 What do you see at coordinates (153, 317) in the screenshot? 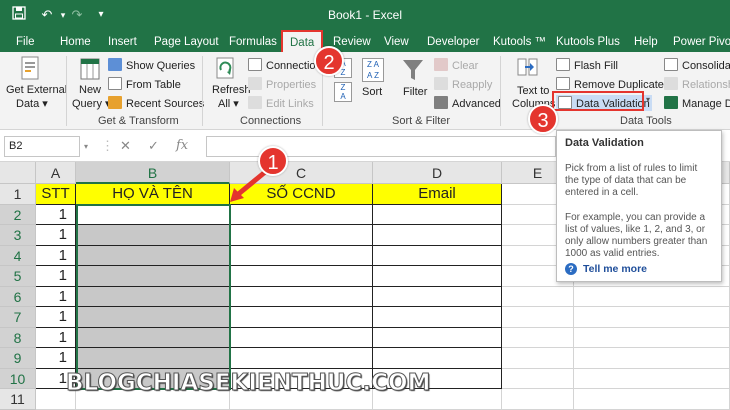
I see `cell-b7` at bounding box center [153, 317].